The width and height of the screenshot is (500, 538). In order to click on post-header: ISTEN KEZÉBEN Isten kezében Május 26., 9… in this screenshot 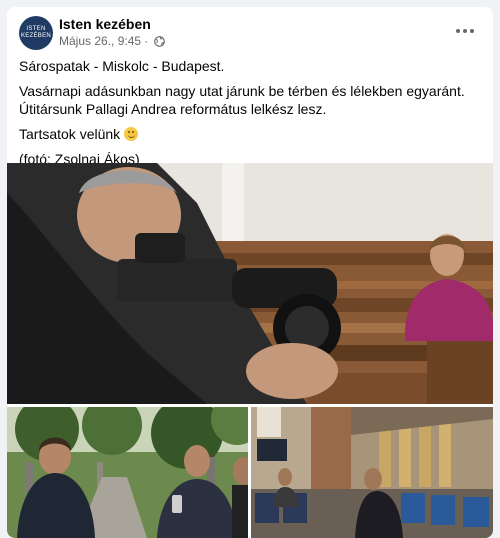, I will do `click(250, 32)`.